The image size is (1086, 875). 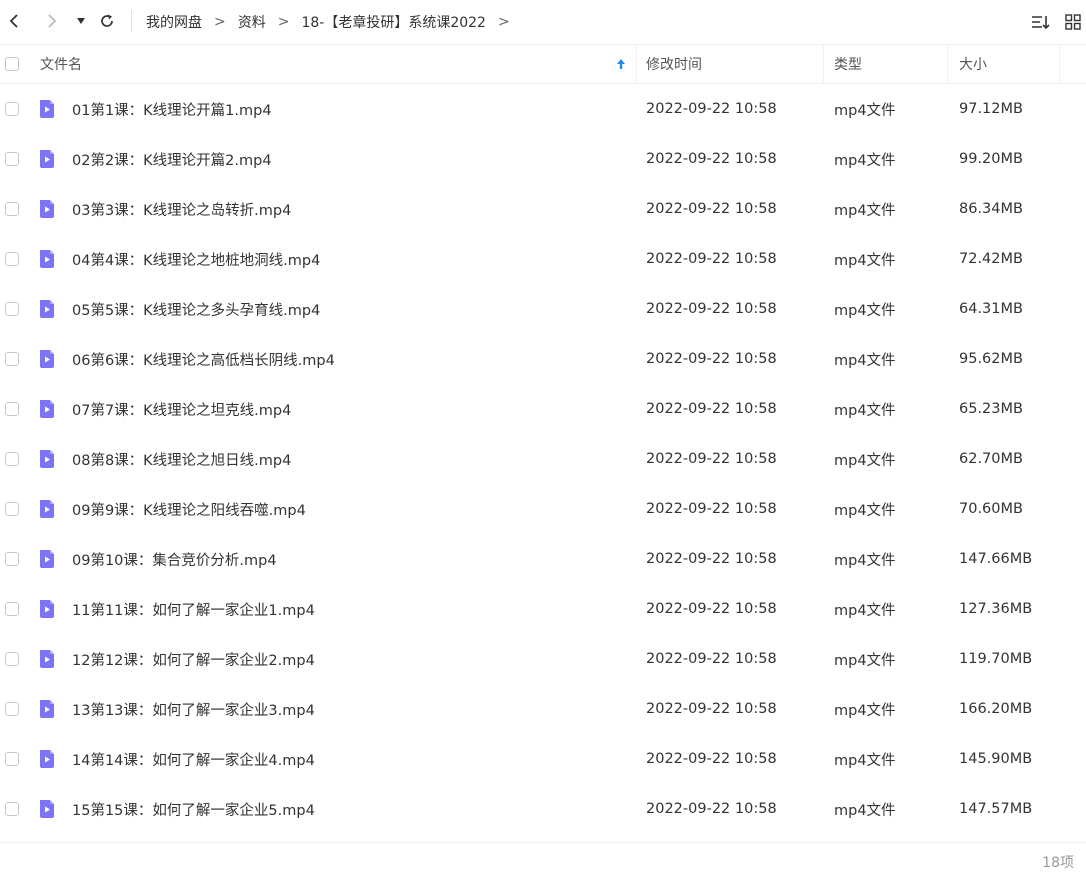 I want to click on select-all-checkbox, so click(x=12, y=64).